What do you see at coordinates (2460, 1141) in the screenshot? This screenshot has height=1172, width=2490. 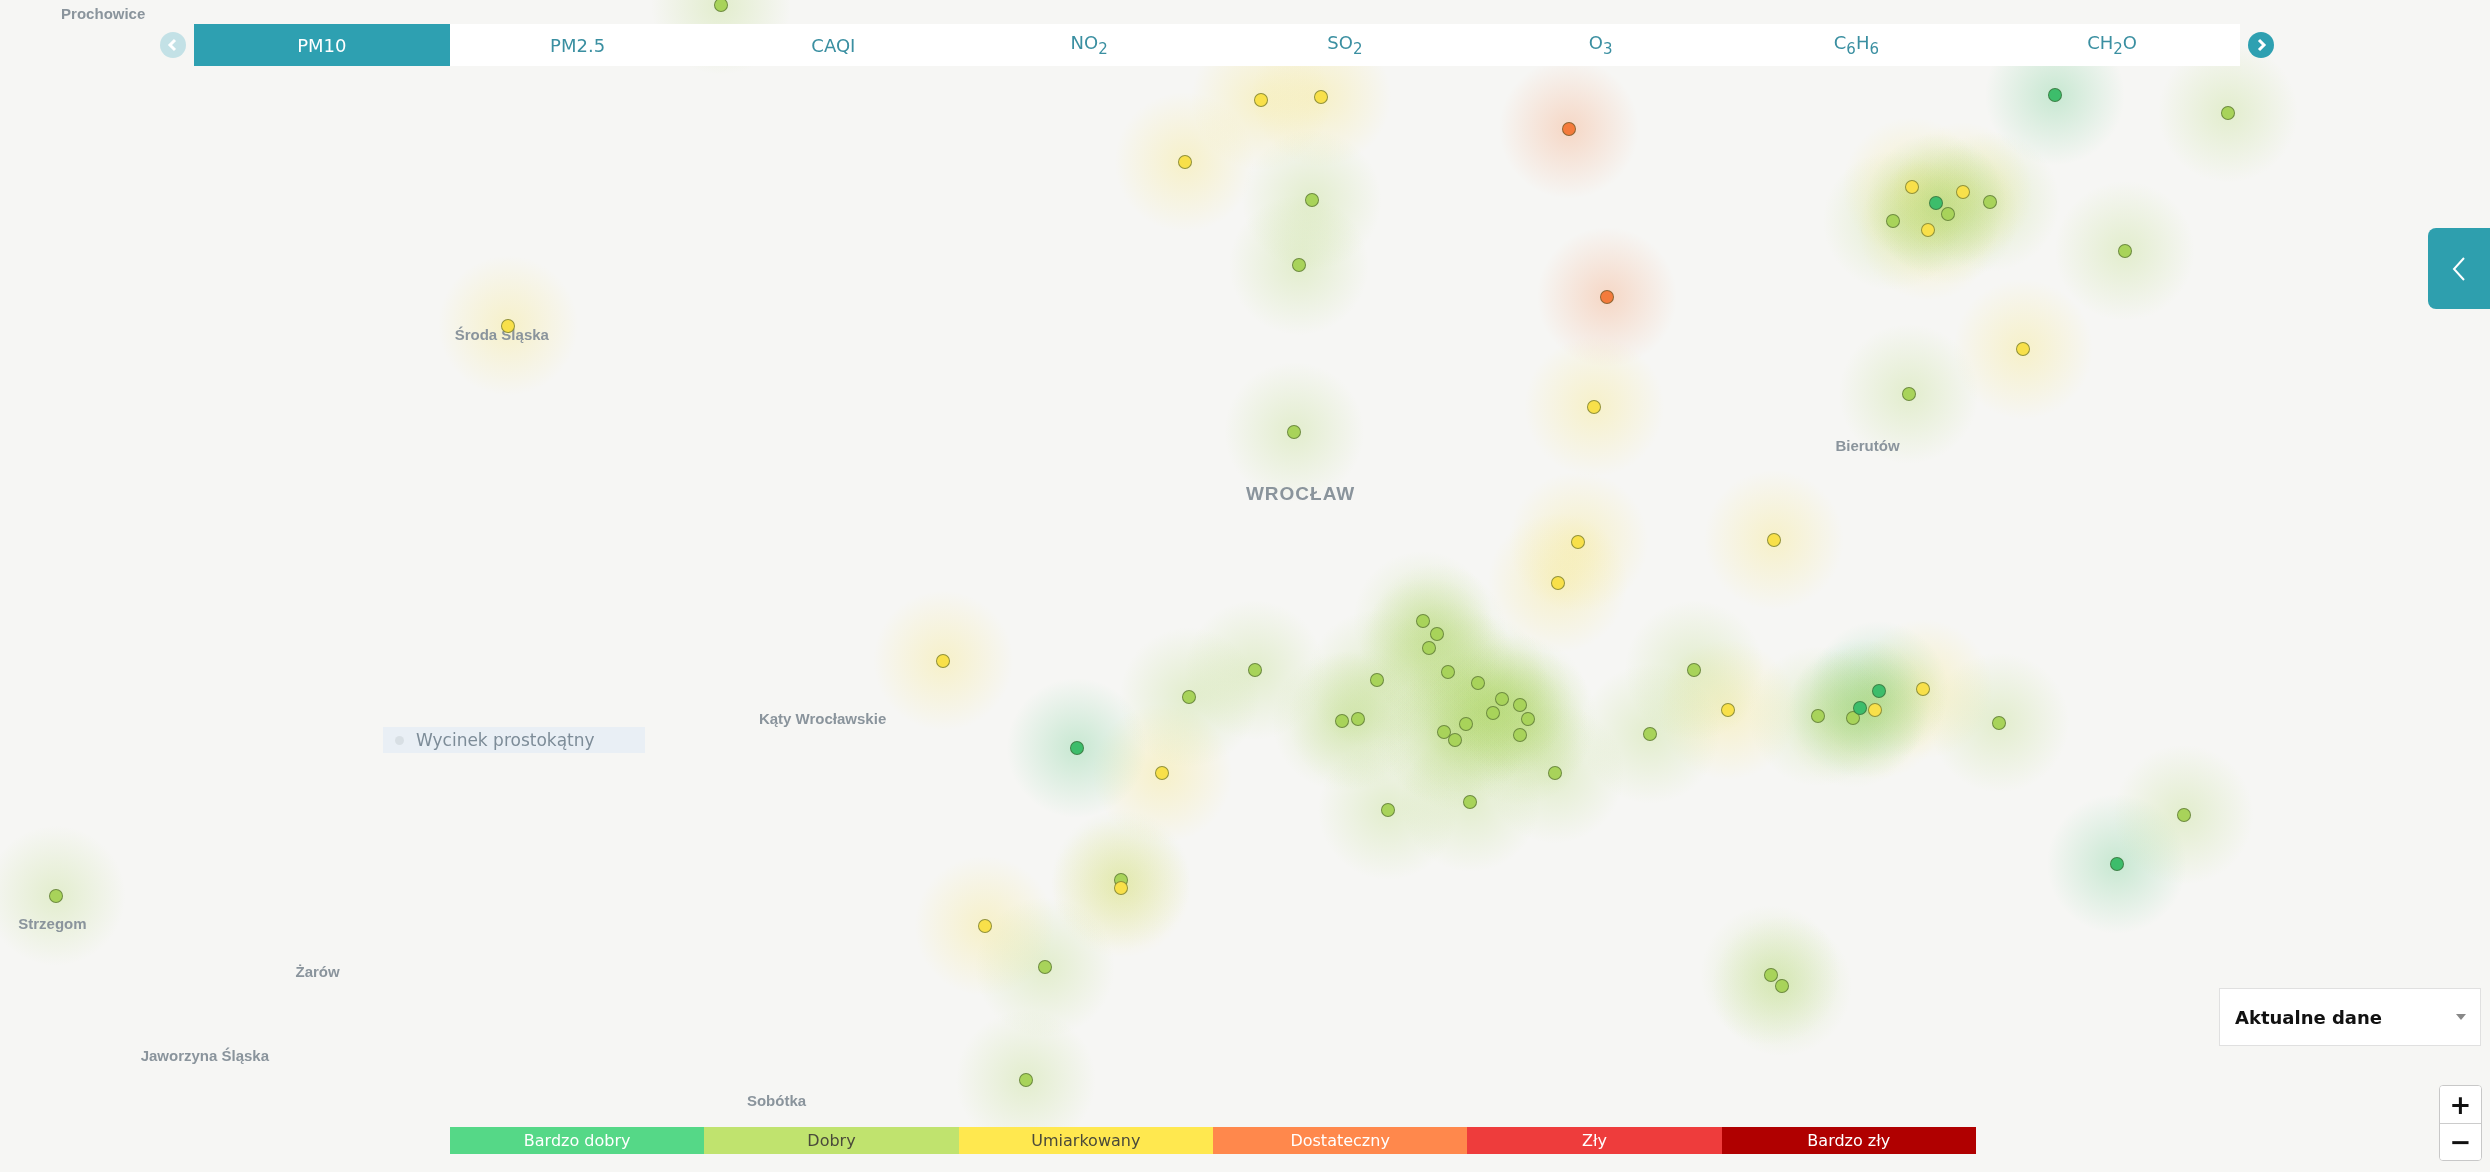 I see `zoom-out-button: −` at bounding box center [2460, 1141].